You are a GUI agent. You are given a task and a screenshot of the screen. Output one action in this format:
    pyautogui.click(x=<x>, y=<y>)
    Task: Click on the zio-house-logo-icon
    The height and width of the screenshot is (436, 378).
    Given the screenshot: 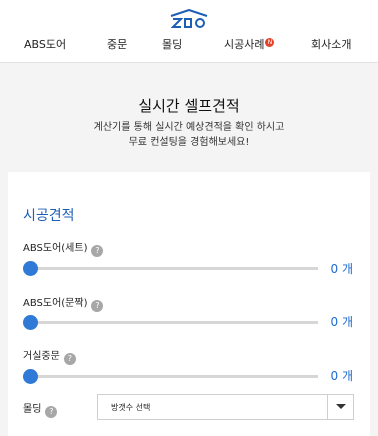 What is the action you would take?
    pyautogui.click(x=189, y=19)
    